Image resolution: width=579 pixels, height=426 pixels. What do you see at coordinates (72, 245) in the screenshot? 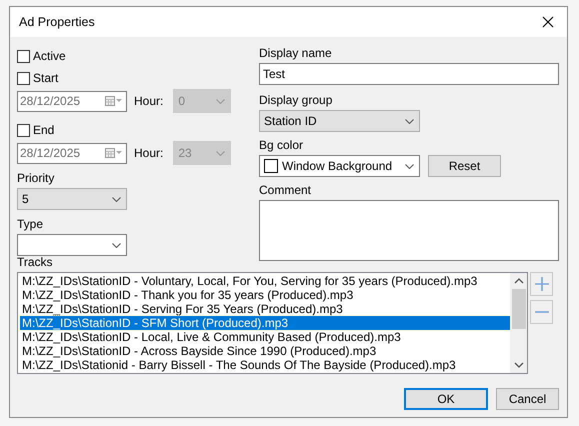
I see `type-dropdown` at bounding box center [72, 245].